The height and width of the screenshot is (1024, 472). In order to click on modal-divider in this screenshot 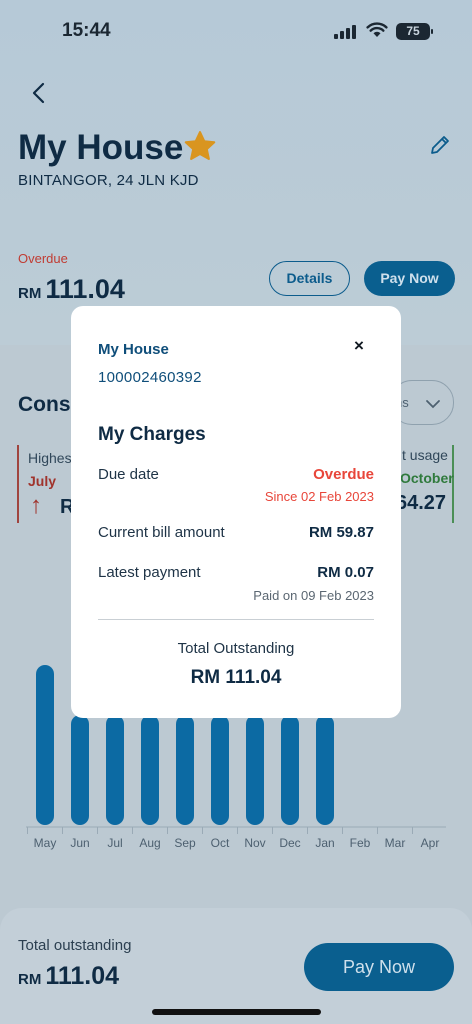, I will do `click(236, 619)`.